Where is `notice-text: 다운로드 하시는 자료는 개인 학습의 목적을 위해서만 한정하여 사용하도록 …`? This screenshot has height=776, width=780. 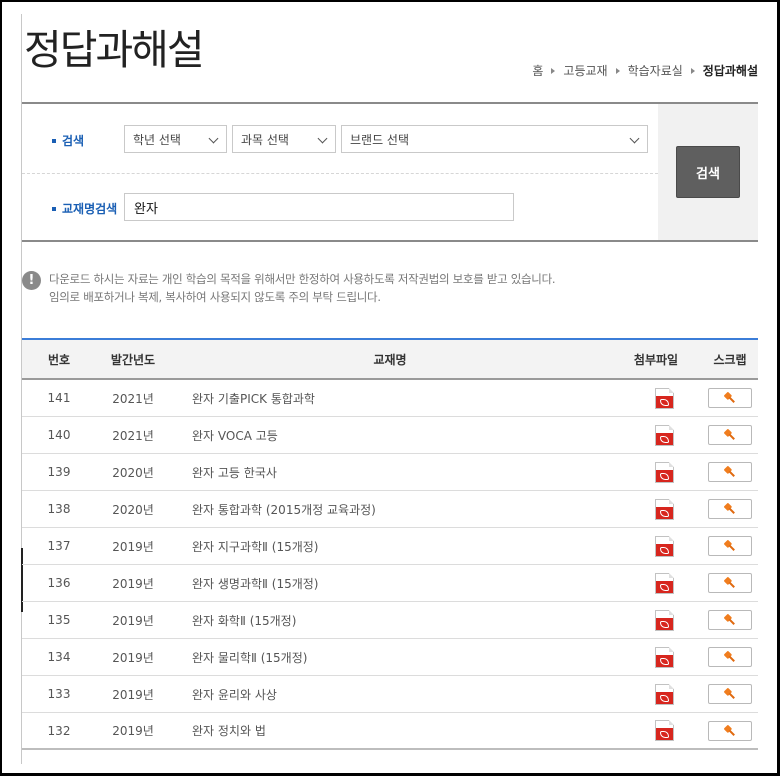
notice-text: 다운로드 하시는 자료는 개인 학습의 목적을 위해서만 한정하여 사용하도록 … is located at coordinates (302, 288).